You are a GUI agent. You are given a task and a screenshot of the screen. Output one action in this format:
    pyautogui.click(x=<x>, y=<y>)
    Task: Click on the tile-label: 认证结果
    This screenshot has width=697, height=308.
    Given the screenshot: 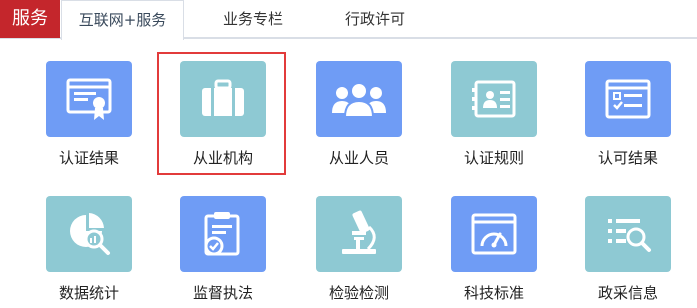 What is the action you would take?
    pyautogui.click(x=88, y=158)
    